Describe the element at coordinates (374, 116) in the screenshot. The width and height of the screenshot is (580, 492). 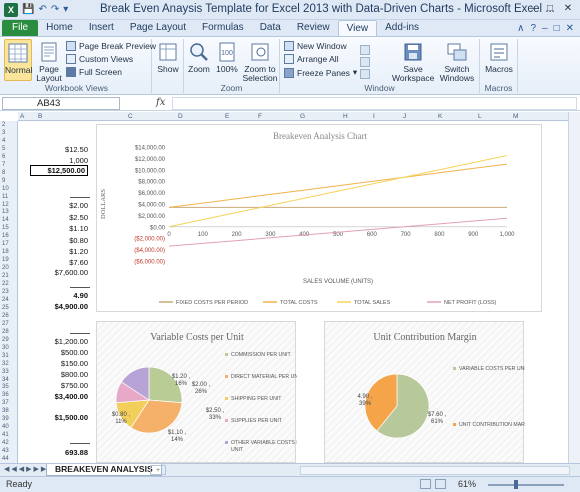
I see `column-header: I` at that location.